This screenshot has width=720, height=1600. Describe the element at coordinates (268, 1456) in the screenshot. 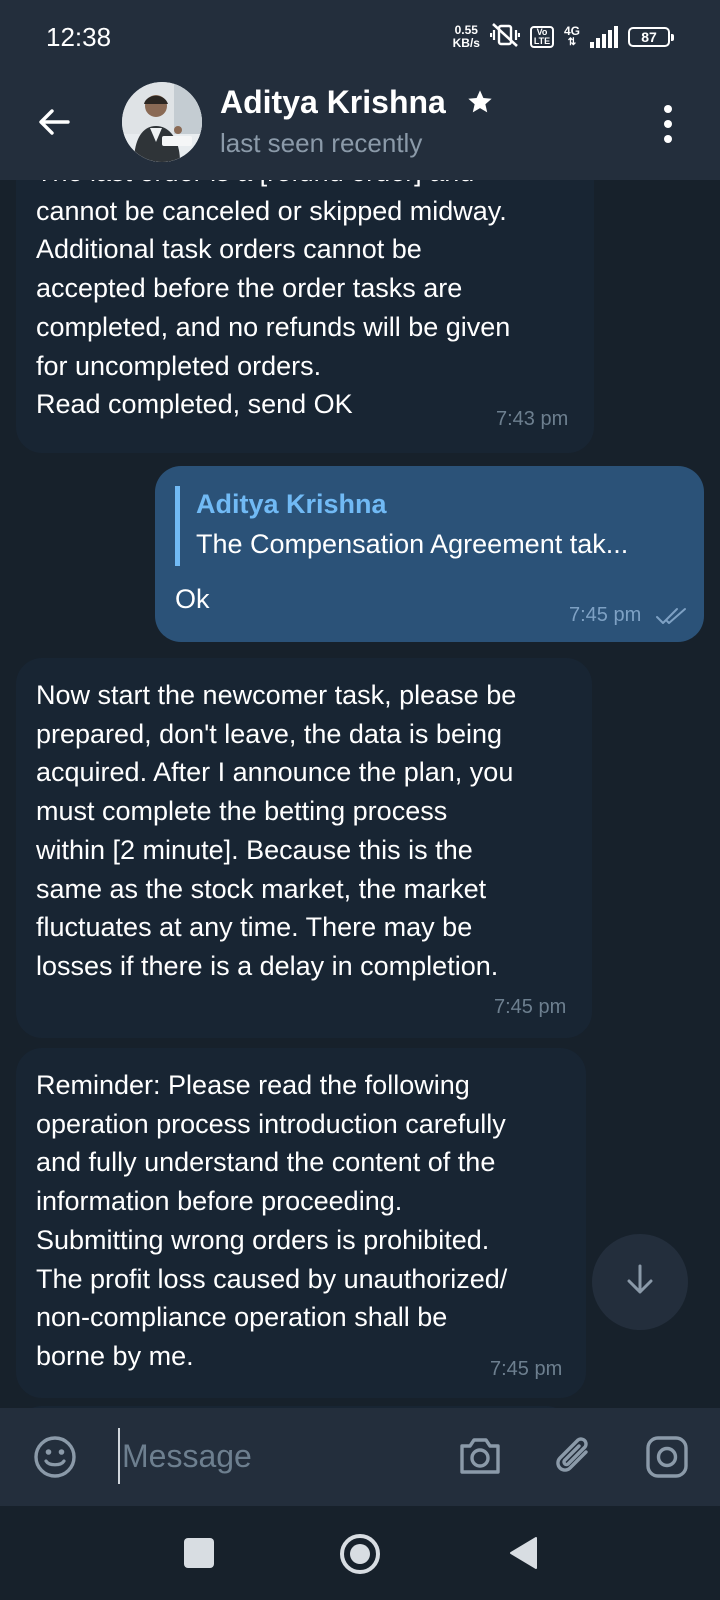

I see `message-input` at that location.